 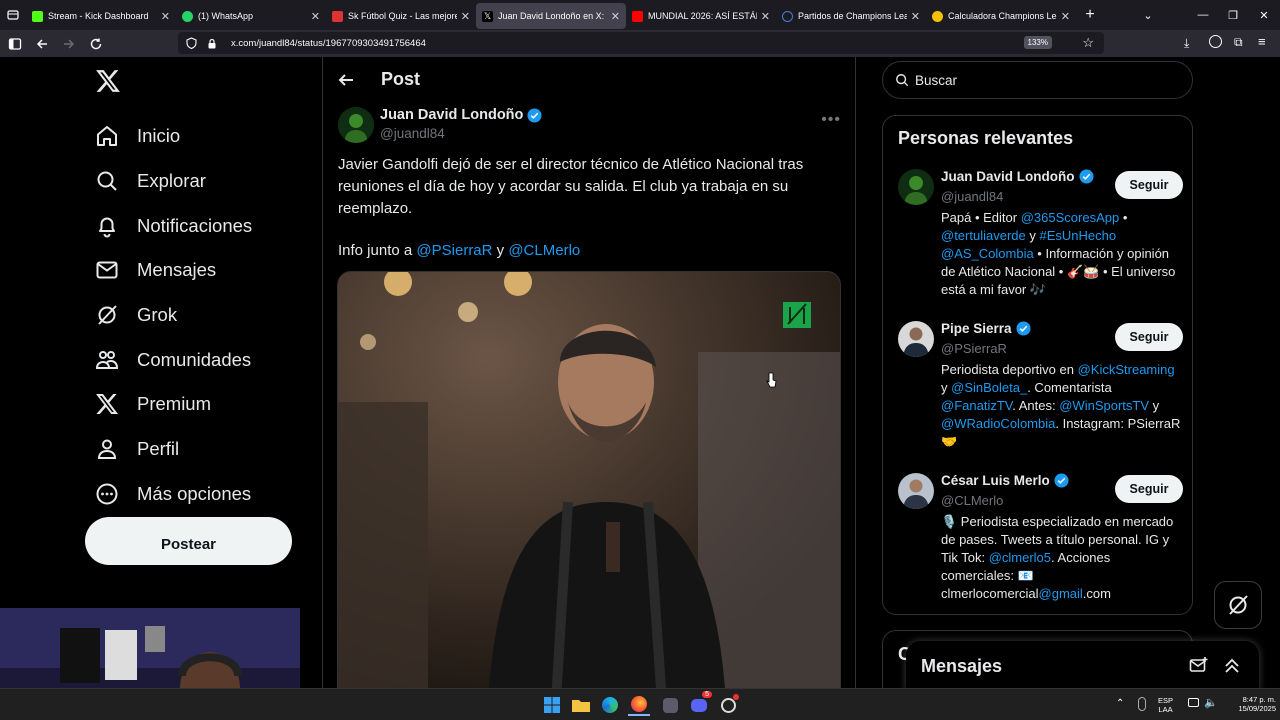 I want to click on mention-link: @PSierraR, so click(x=454, y=250).